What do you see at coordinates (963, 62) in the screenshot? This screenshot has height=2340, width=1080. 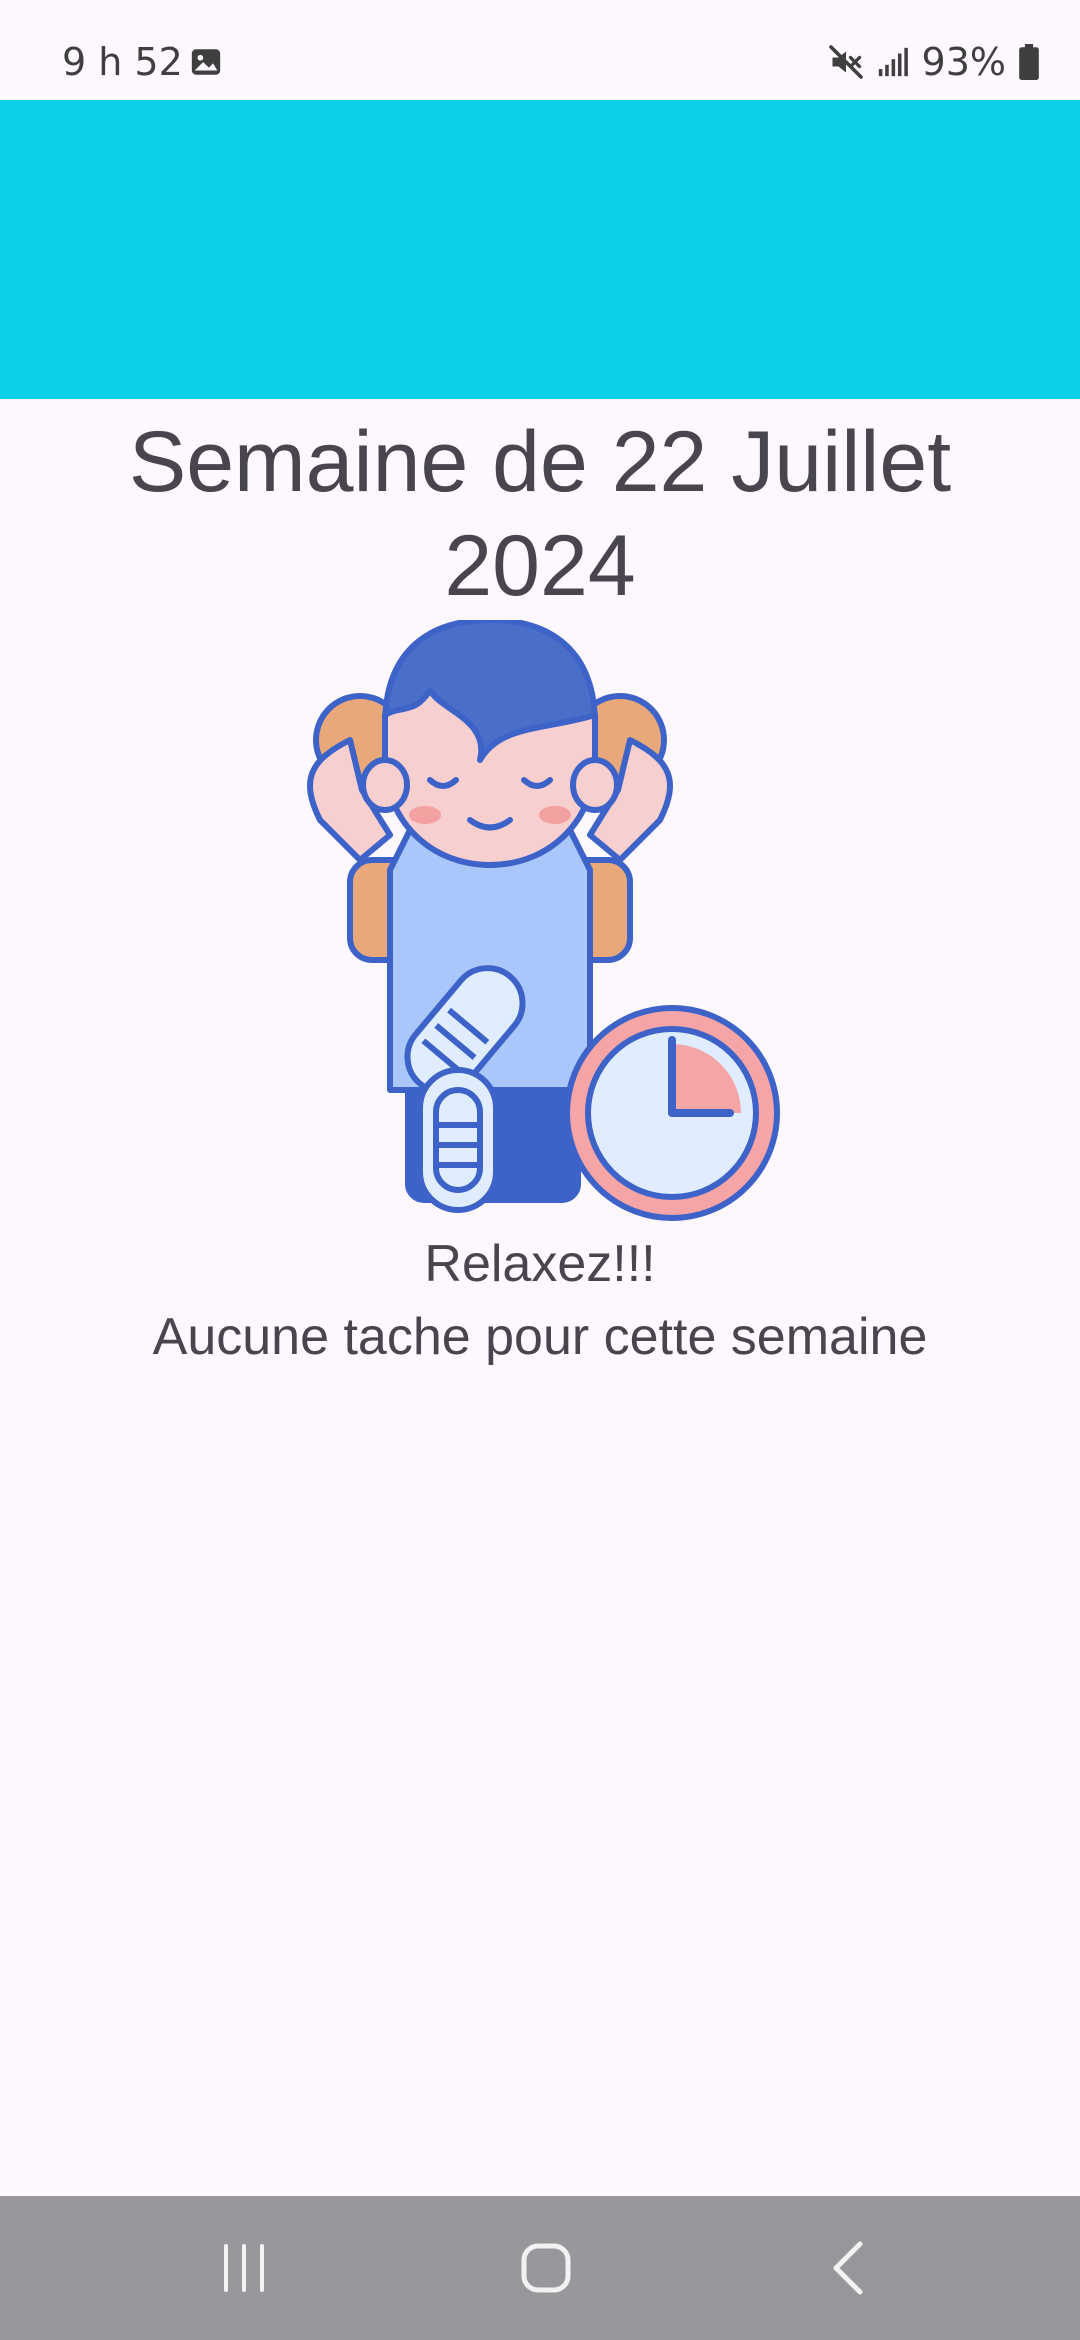 I see `battery-percentage: 93%` at bounding box center [963, 62].